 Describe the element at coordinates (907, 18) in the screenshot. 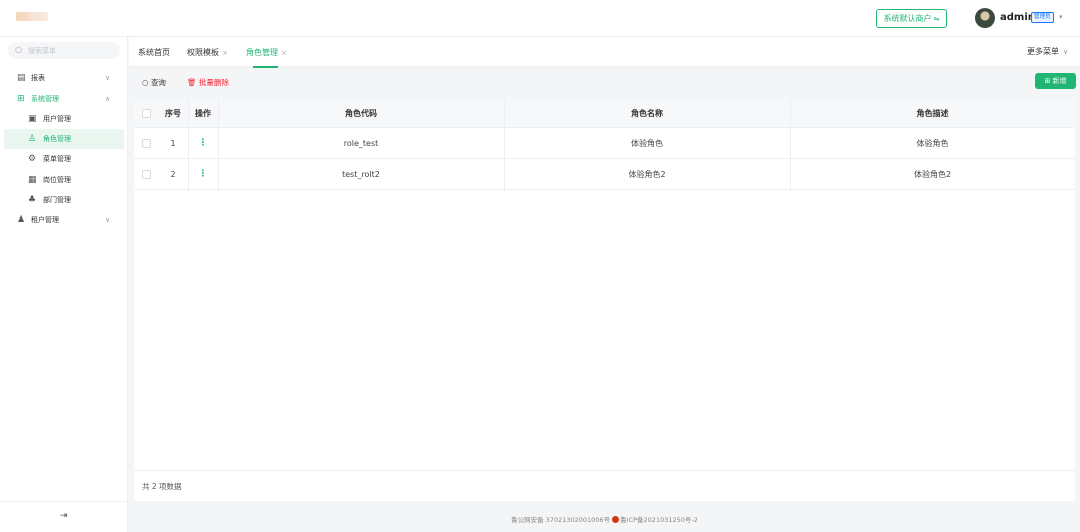

I see `tenant-label: 系统默认商户` at that location.